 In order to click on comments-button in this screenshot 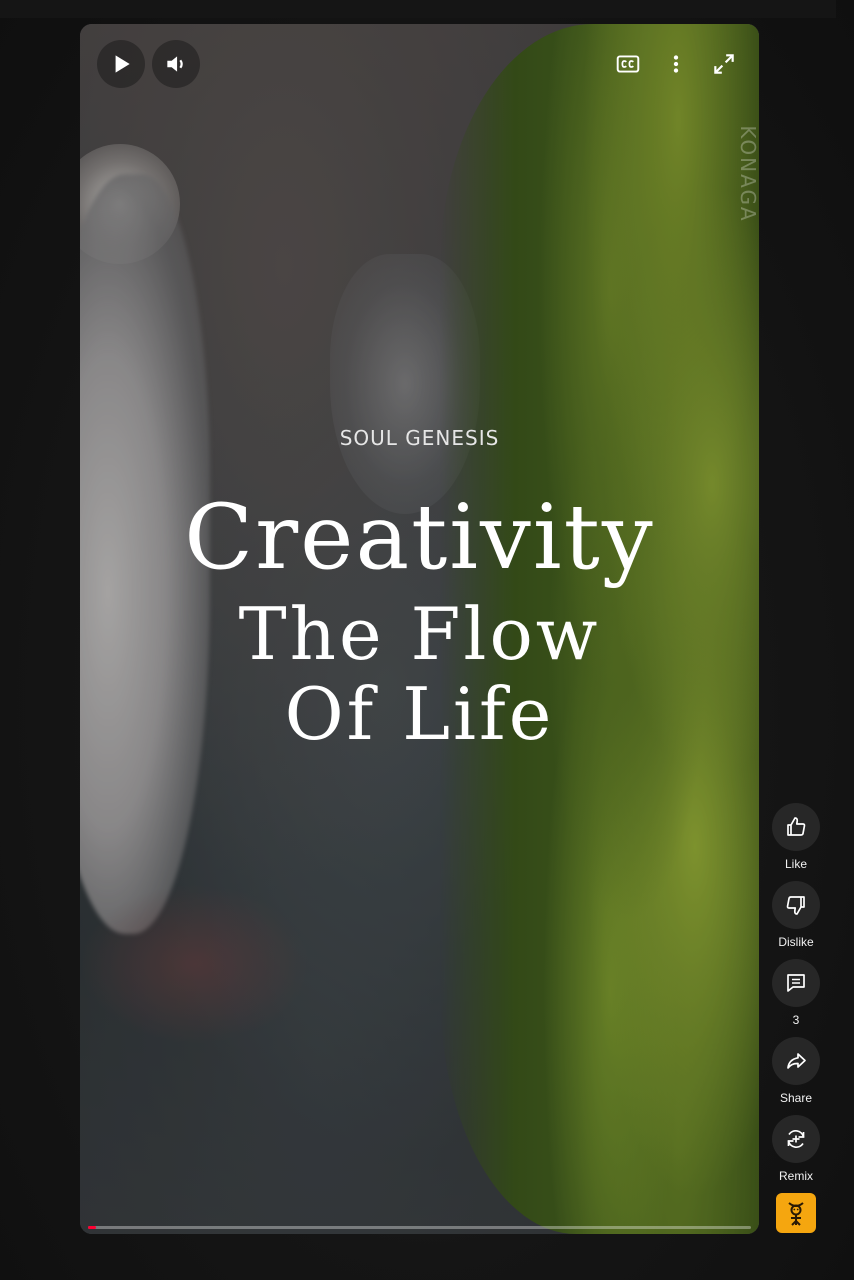, I will do `click(796, 983)`.